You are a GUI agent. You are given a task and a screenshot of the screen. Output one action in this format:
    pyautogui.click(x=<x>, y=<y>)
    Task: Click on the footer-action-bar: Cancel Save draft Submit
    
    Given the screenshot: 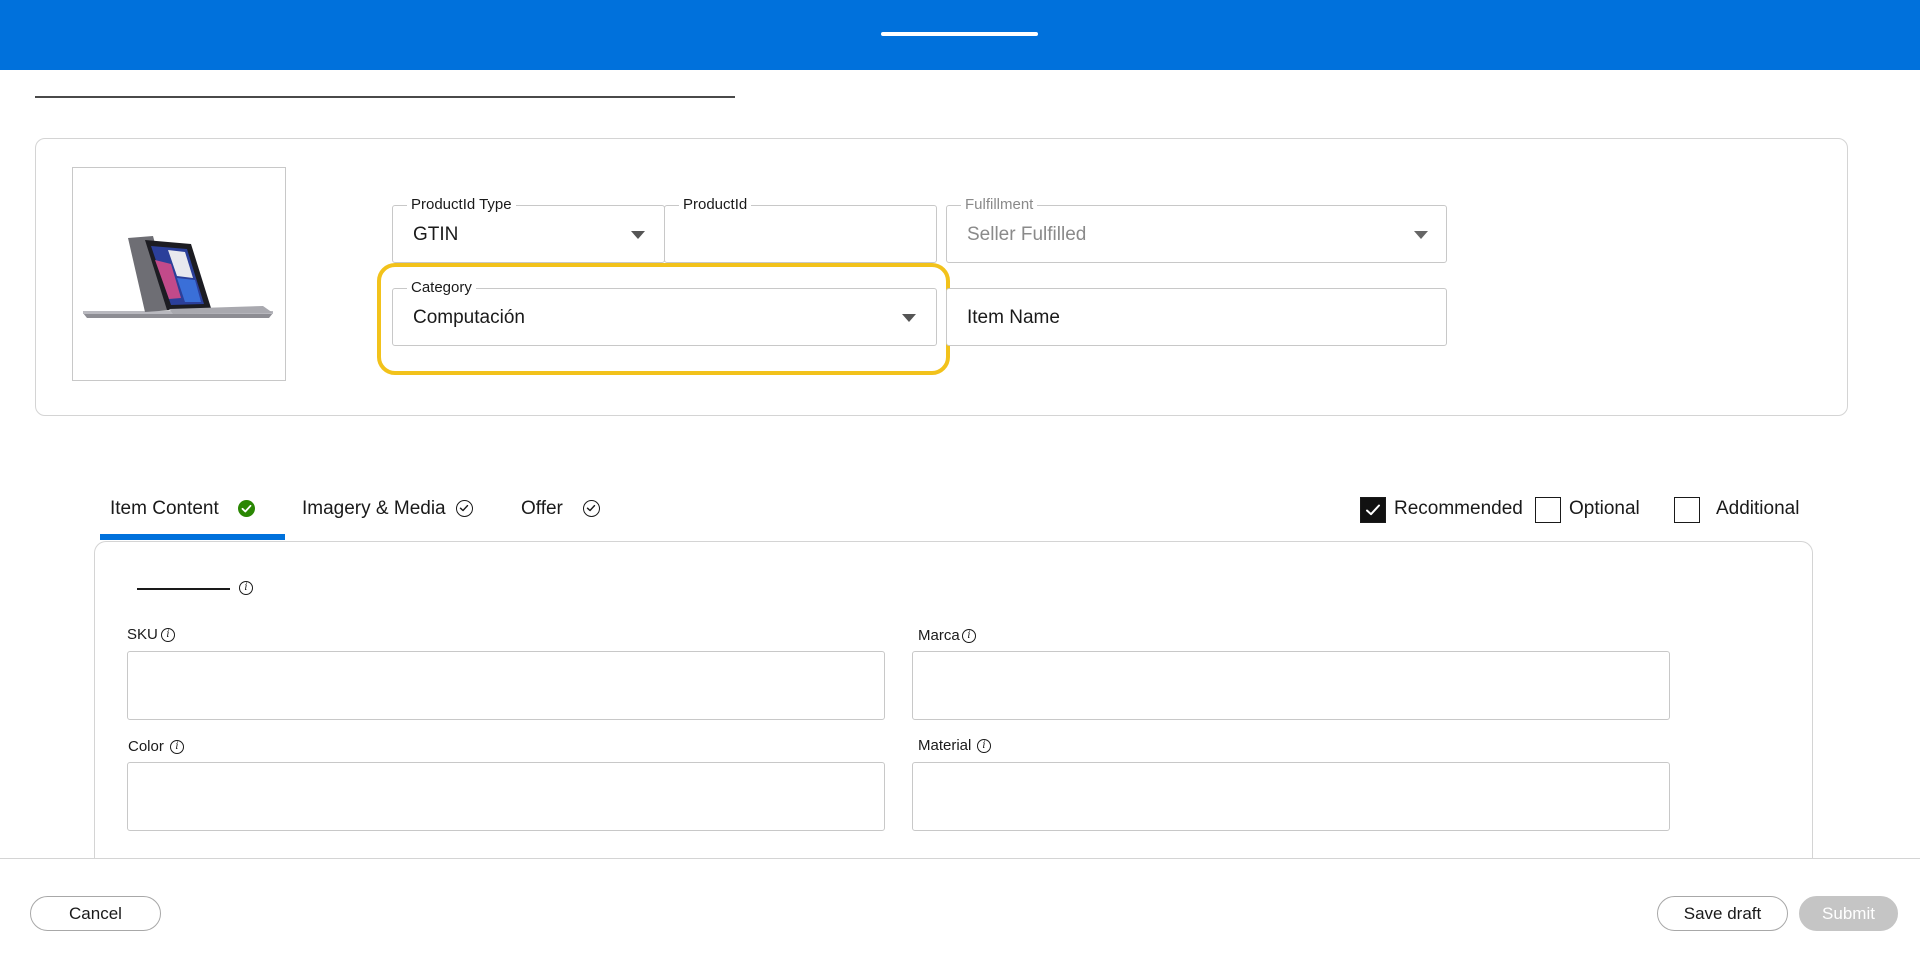 What is the action you would take?
    pyautogui.click(x=960, y=915)
    